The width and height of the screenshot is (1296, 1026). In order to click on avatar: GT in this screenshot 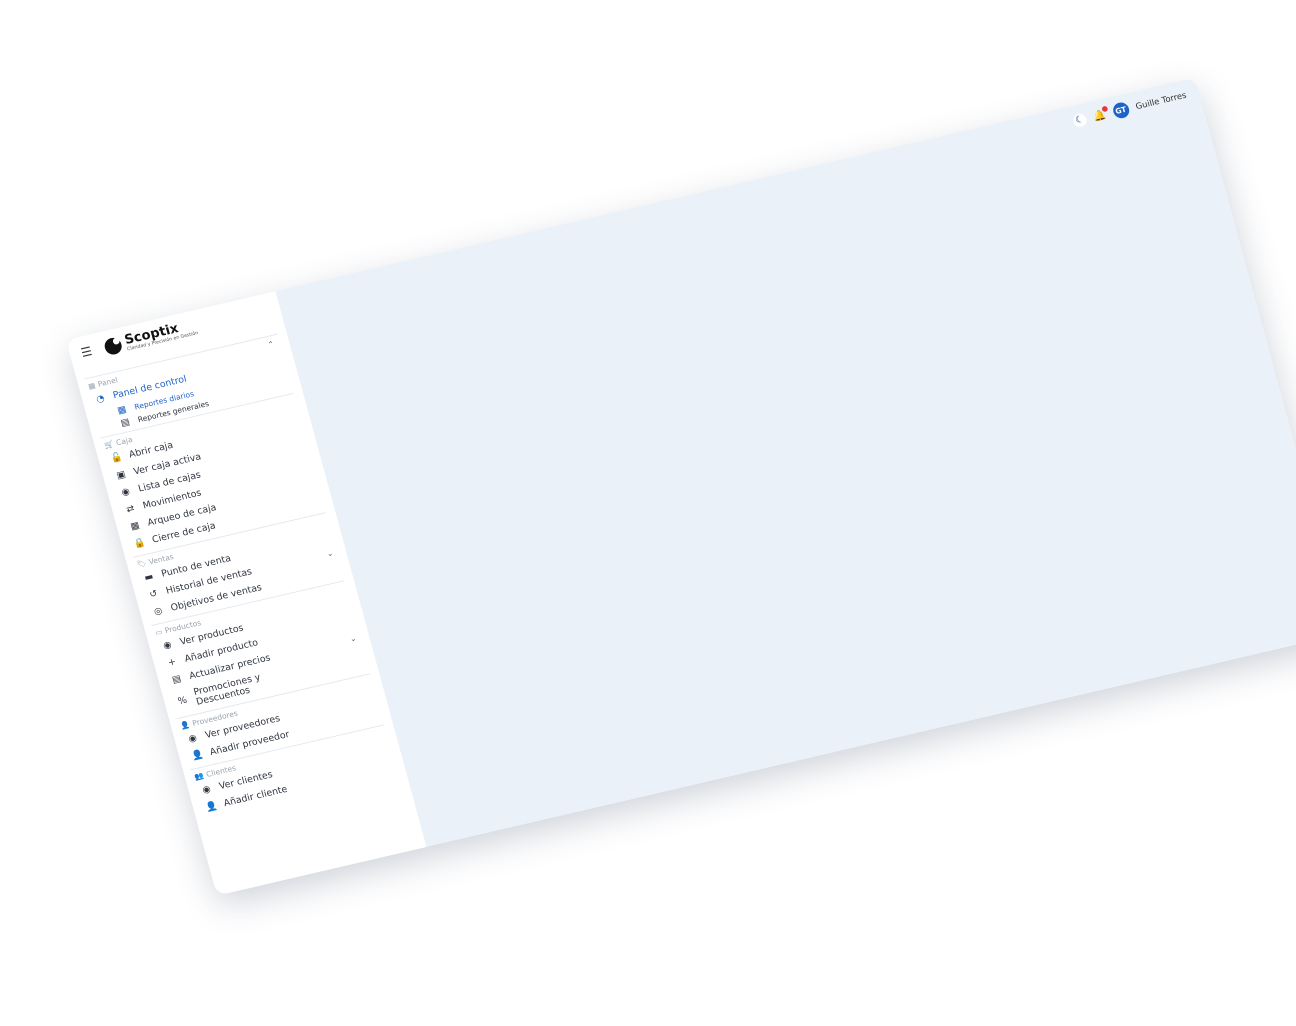, I will do `click(1121, 110)`.